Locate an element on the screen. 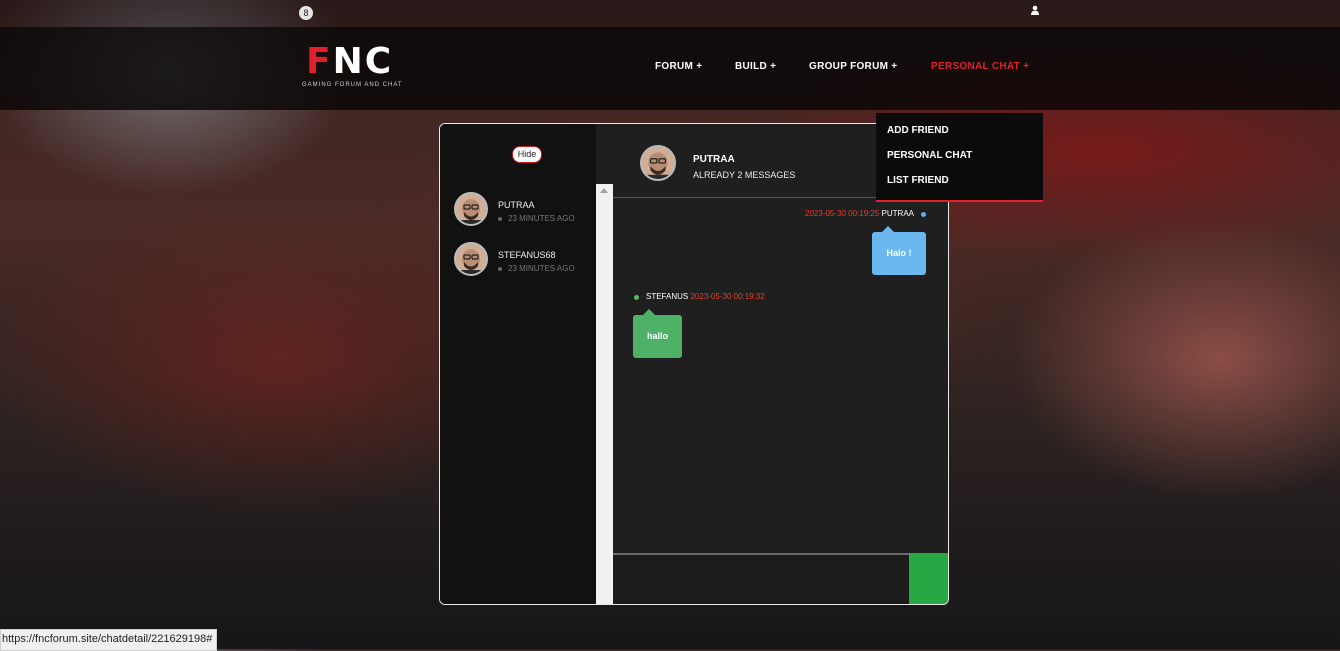 Image resolution: width=1340 pixels, height=651 pixels. message-count: ALREADY 2 MESSAGES is located at coordinates (744, 175).